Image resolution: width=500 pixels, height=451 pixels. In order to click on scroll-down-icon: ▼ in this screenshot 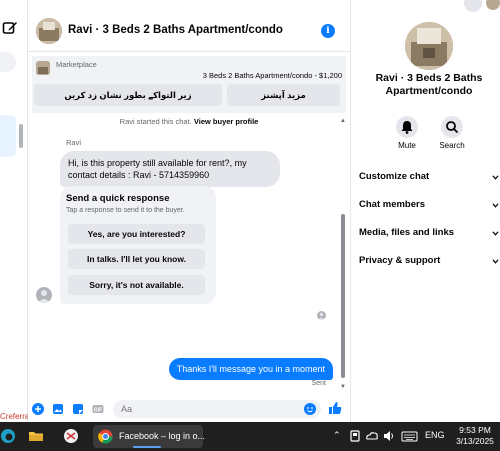, I will do `click(343, 387)`.